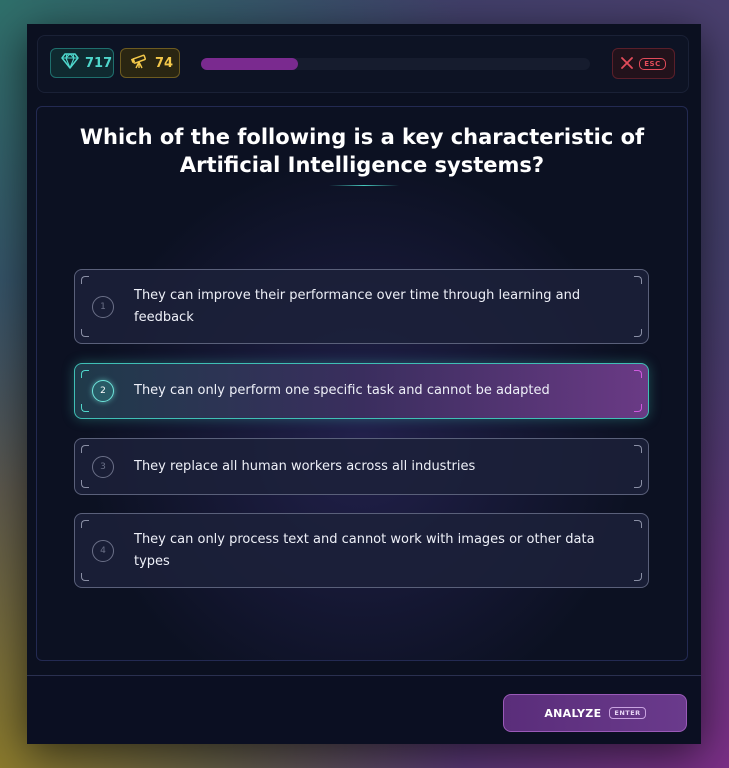 The width and height of the screenshot is (729, 768). I want to click on option-number-badge: 3, so click(103, 466).